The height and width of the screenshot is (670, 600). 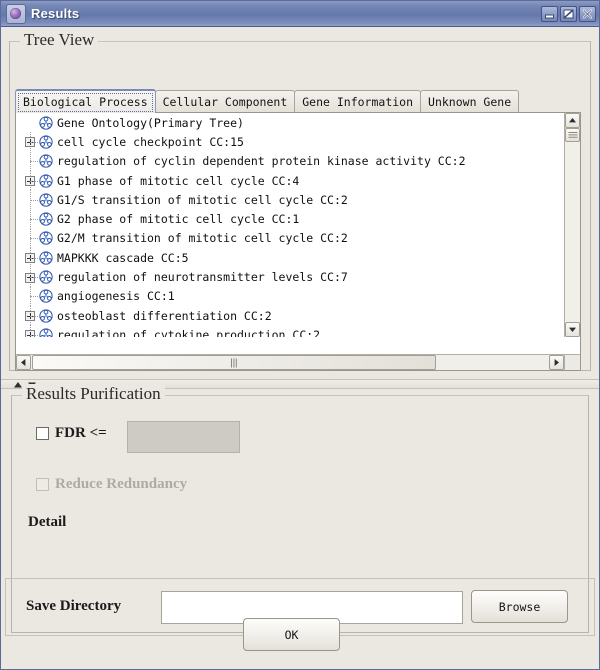 I want to click on reduce-redundancy-label: Reduce Redundancy, so click(x=121, y=484).